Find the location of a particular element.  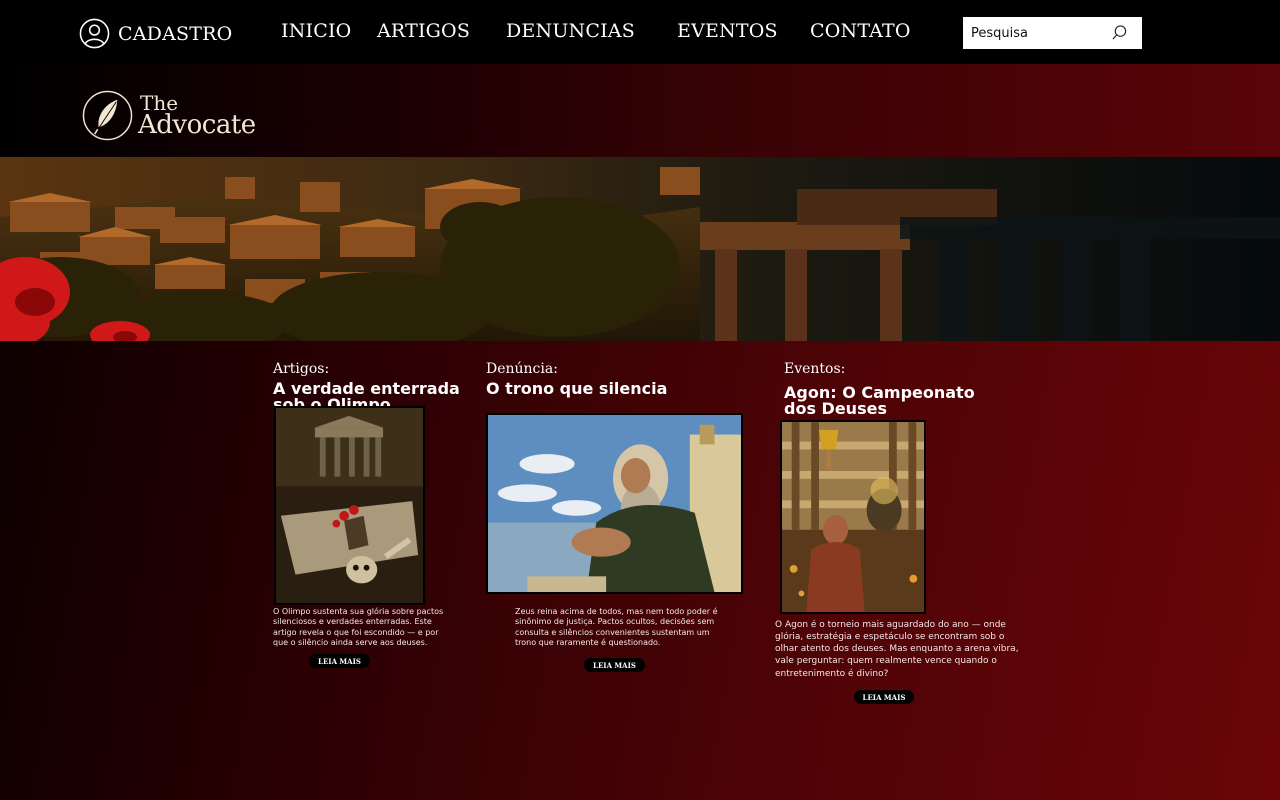

nav-item-denuncias: DENUNCIAS is located at coordinates (570, 31).